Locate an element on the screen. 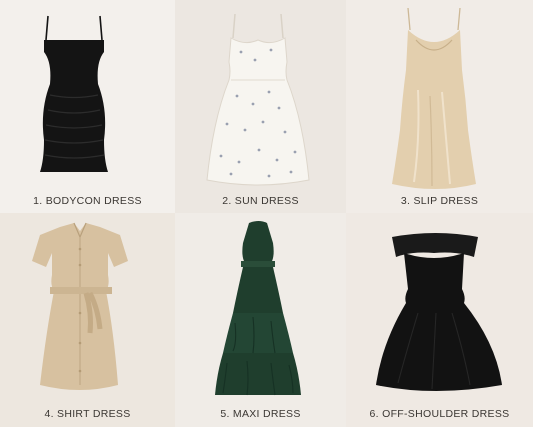 The image size is (533, 427). dress-label: 6. OFF-SHOULDER DRESS is located at coordinates (439, 414).